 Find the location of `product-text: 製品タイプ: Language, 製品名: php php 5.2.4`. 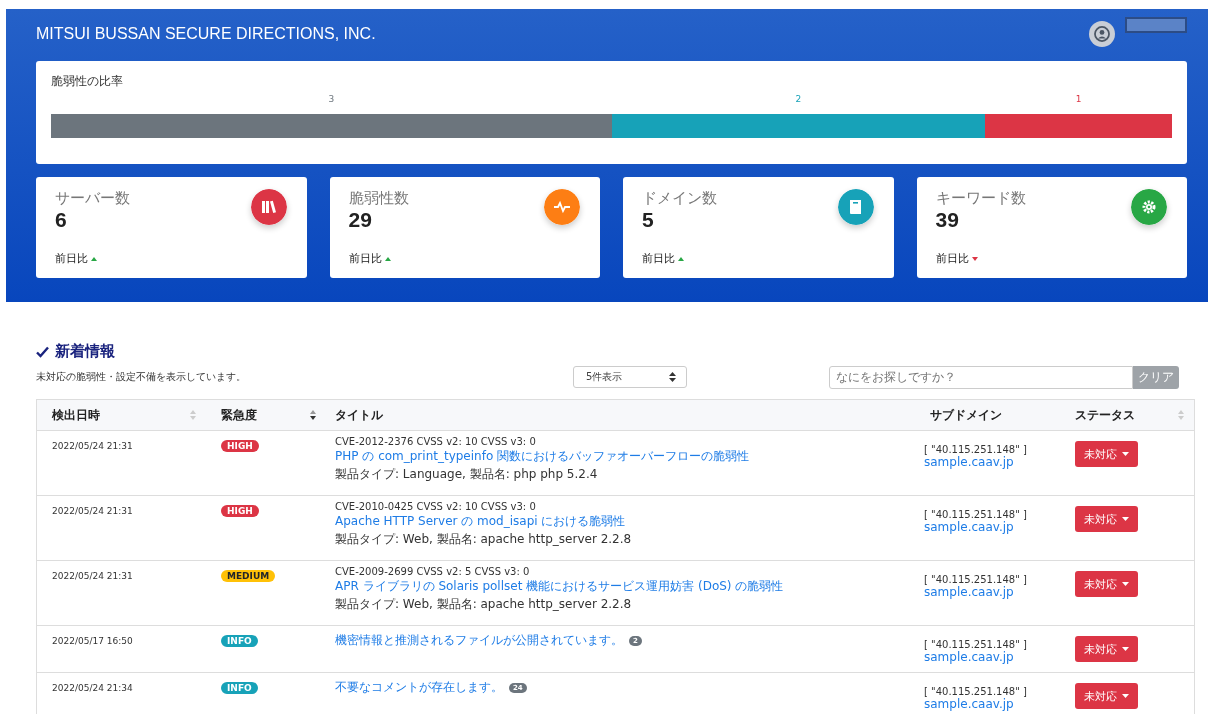

product-text: 製品タイプ: Language, 製品名: php php 5.2.4 is located at coordinates (467, 474).